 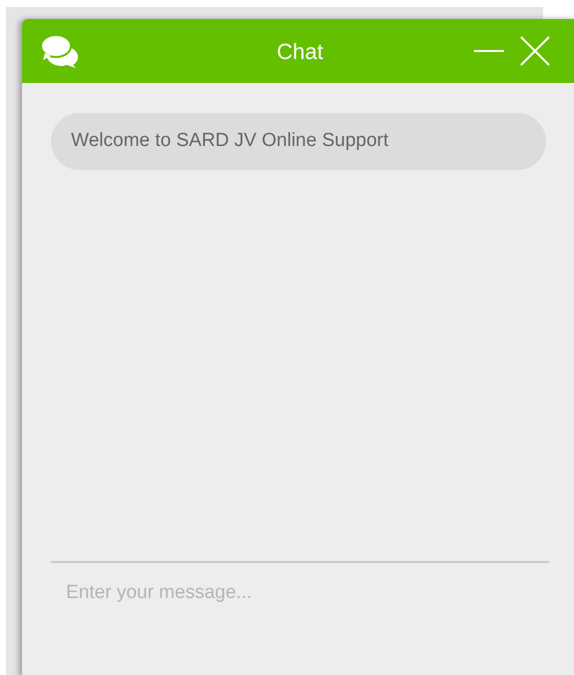 I want to click on minimize-icon, so click(x=489, y=51).